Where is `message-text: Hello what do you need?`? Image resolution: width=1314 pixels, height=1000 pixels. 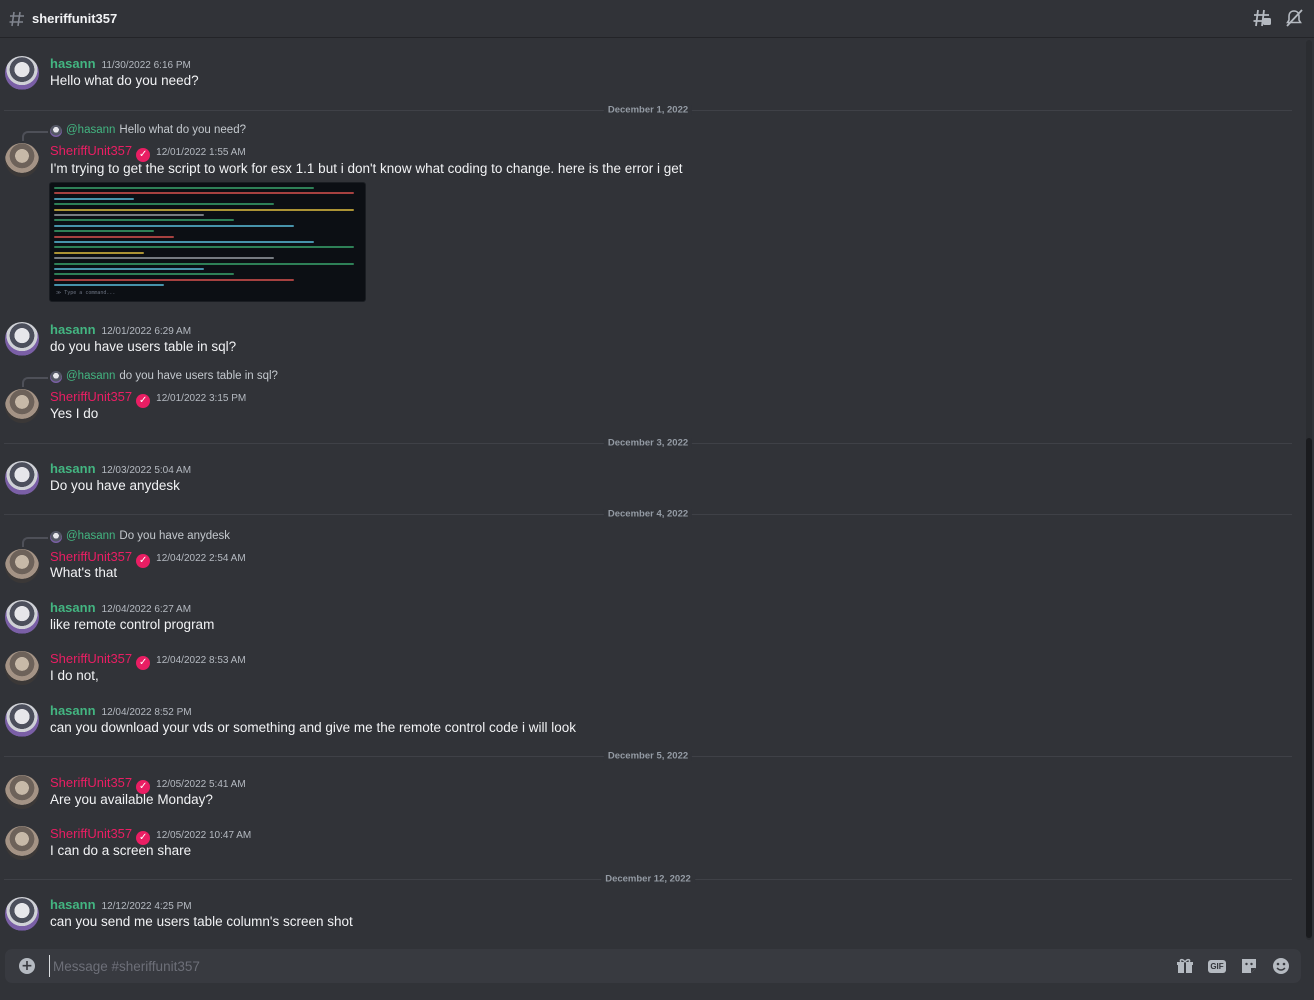 message-text: Hello what do you need? is located at coordinates (124, 80).